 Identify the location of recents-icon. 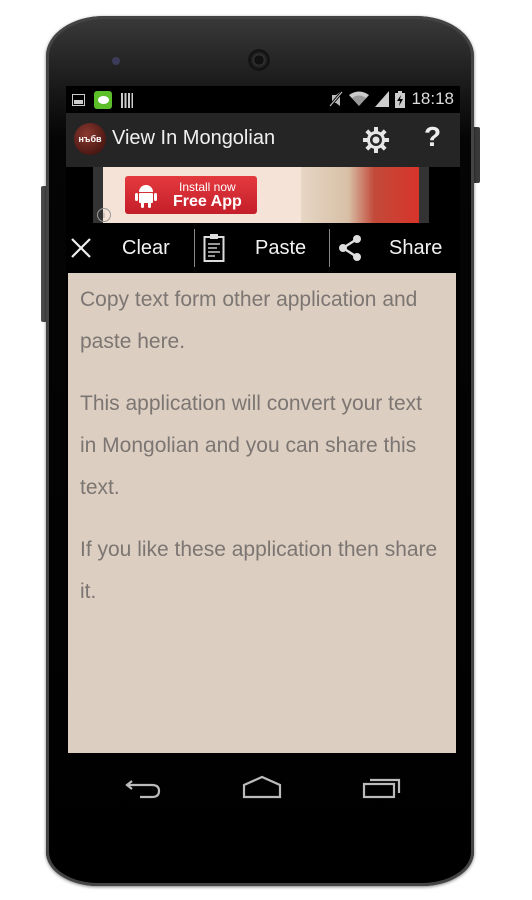
(382, 787).